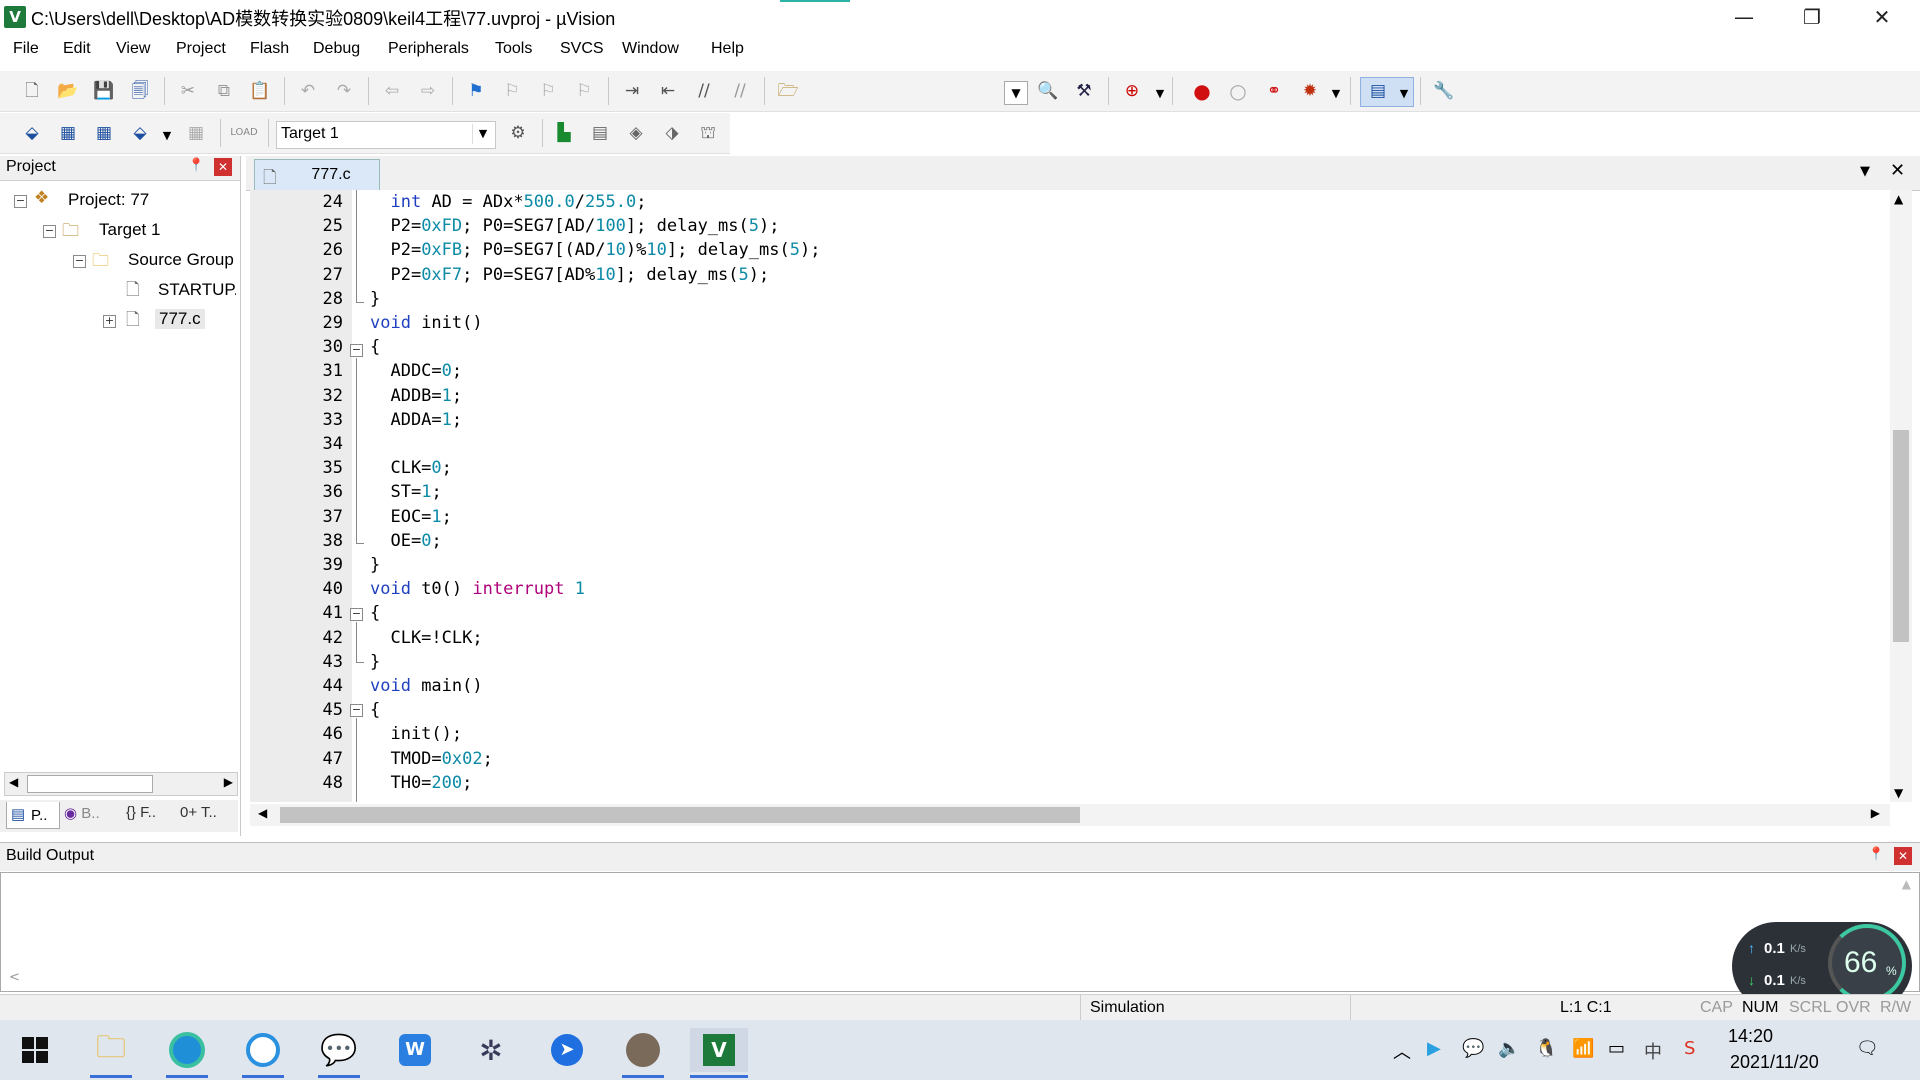 This screenshot has height=1080, width=1920. Describe the element at coordinates (477, 589) in the screenshot. I see `code-line: void t0() interrupt 1` at that location.